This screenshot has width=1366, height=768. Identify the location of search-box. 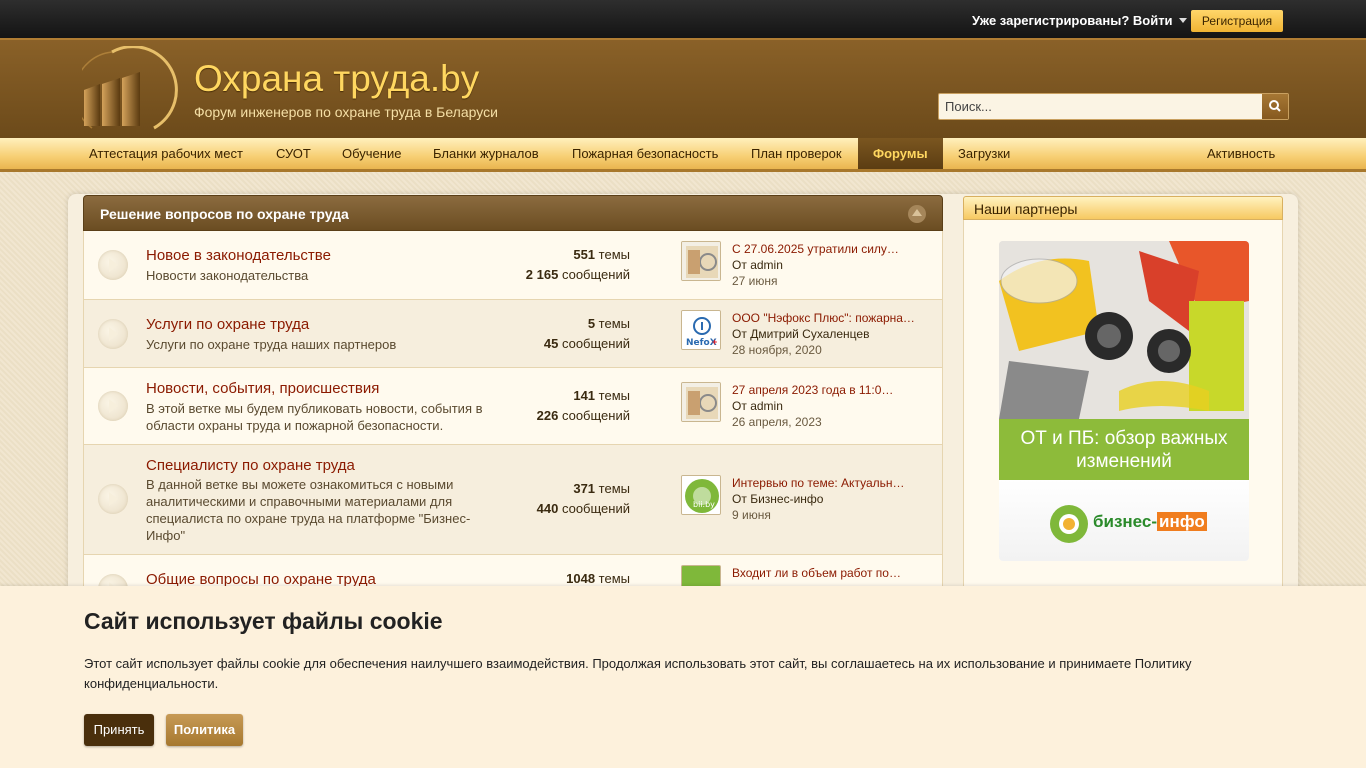
(1113, 106).